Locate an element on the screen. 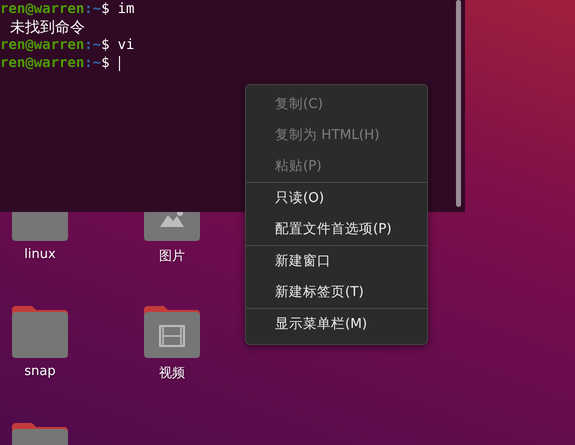  scrollbar is located at coordinates (458, 103).